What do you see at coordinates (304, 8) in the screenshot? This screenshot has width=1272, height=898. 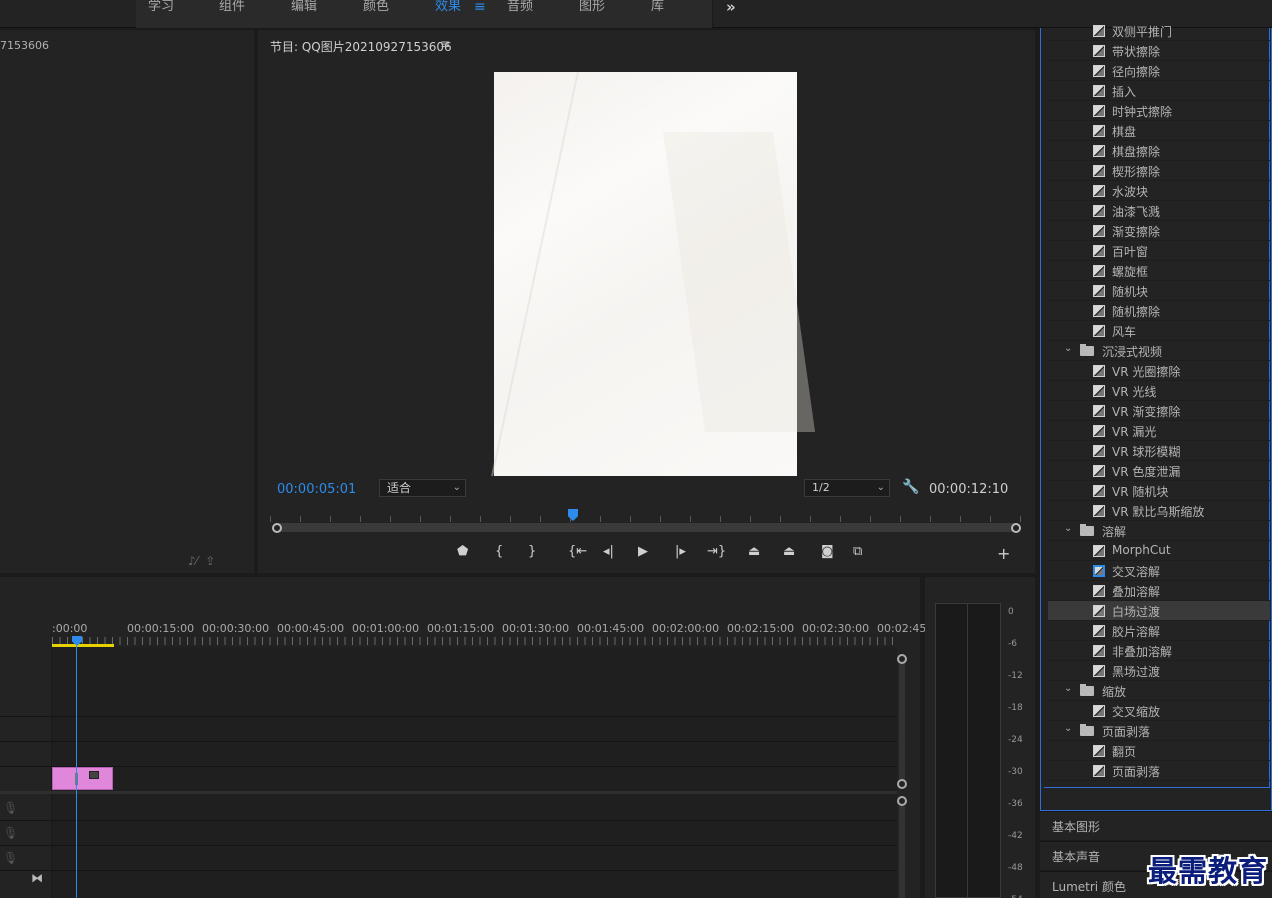 I see `tab-editing: 编辑` at bounding box center [304, 8].